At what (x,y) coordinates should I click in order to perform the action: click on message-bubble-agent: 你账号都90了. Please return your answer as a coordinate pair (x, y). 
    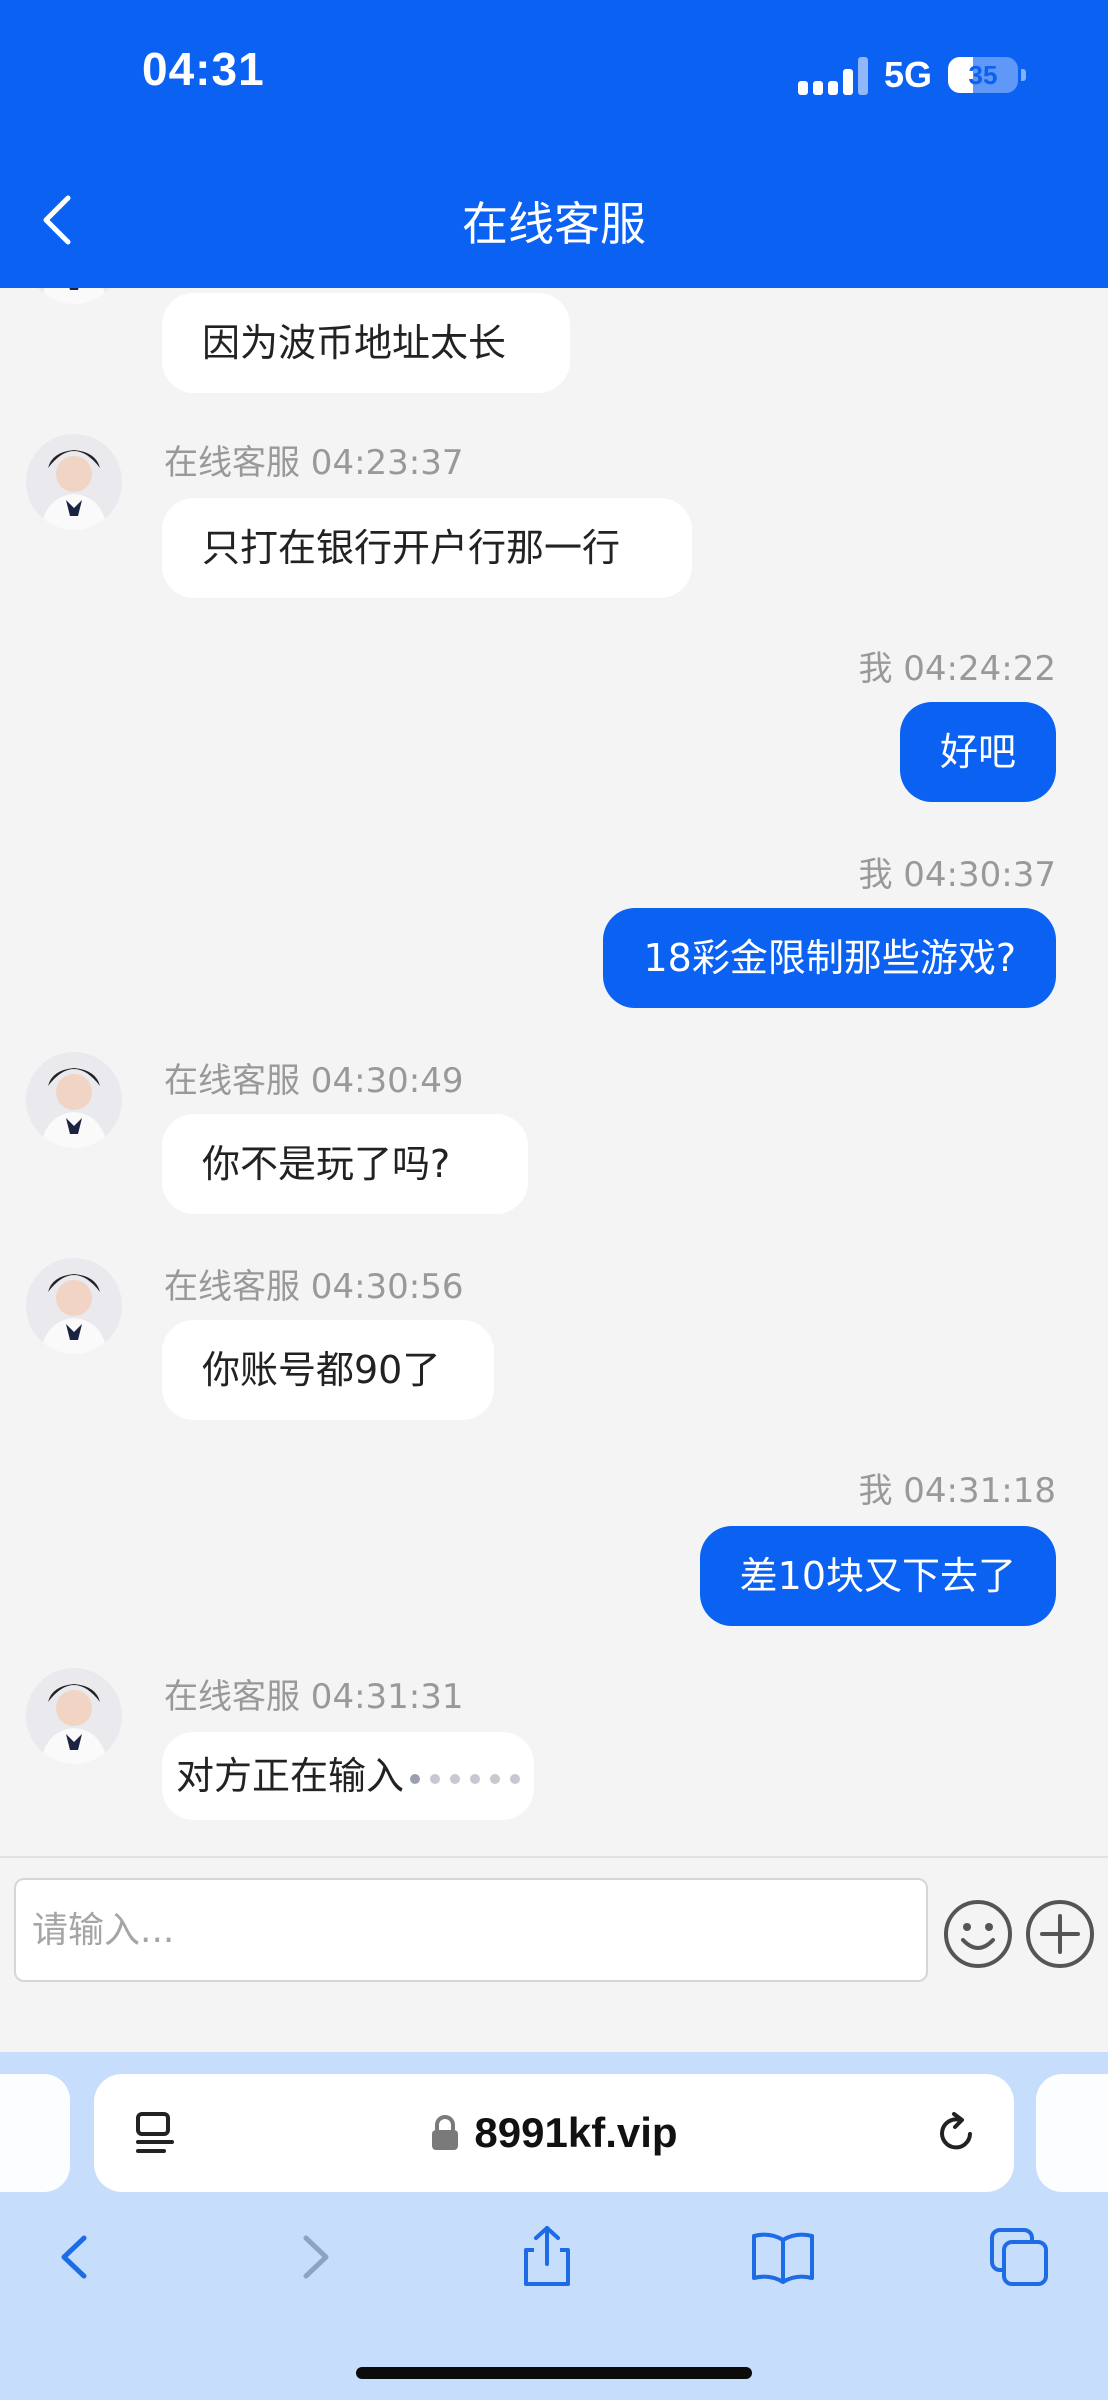
    Looking at the image, I should click on (328, 1370).